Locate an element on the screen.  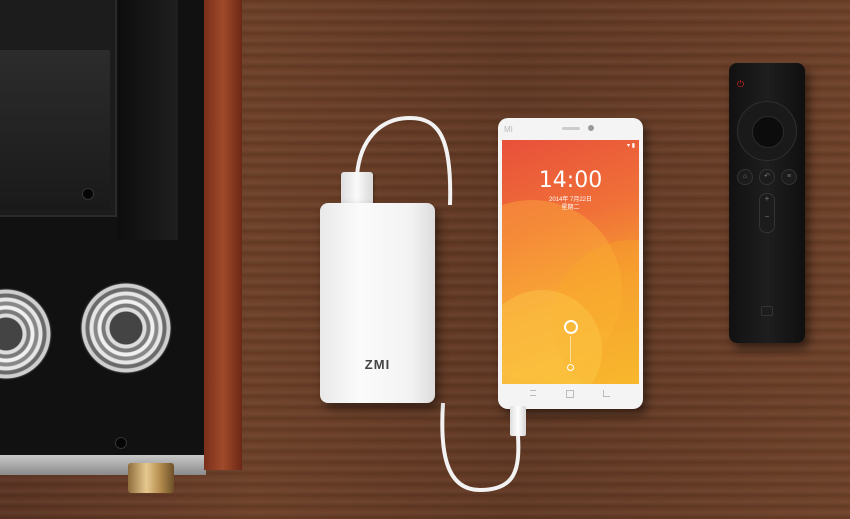
unlock-ring-icon is located at coordinates (571, 327).